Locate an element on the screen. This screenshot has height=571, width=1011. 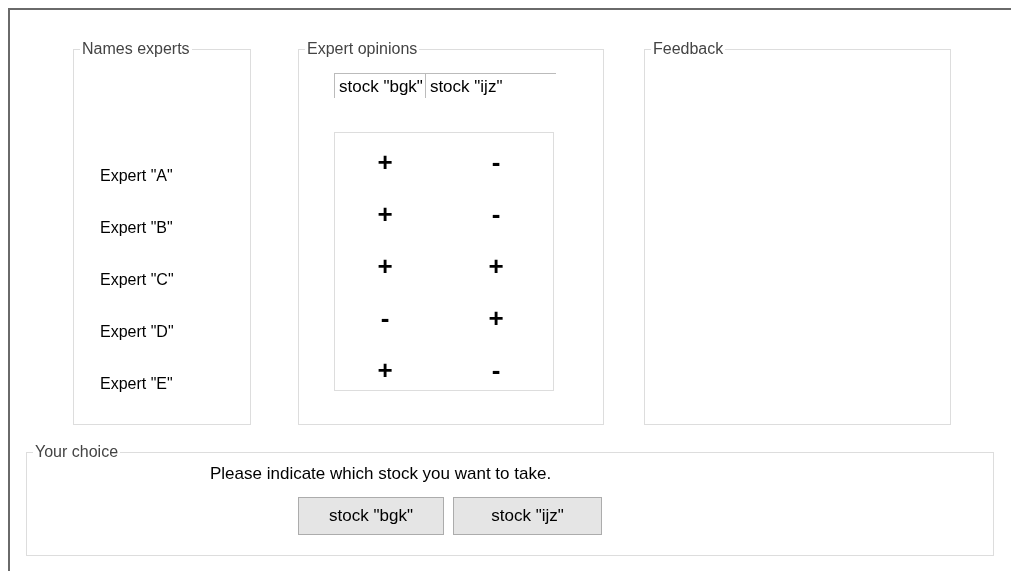
stock-button: stock "ijz" is located at coordinates (527, 516).